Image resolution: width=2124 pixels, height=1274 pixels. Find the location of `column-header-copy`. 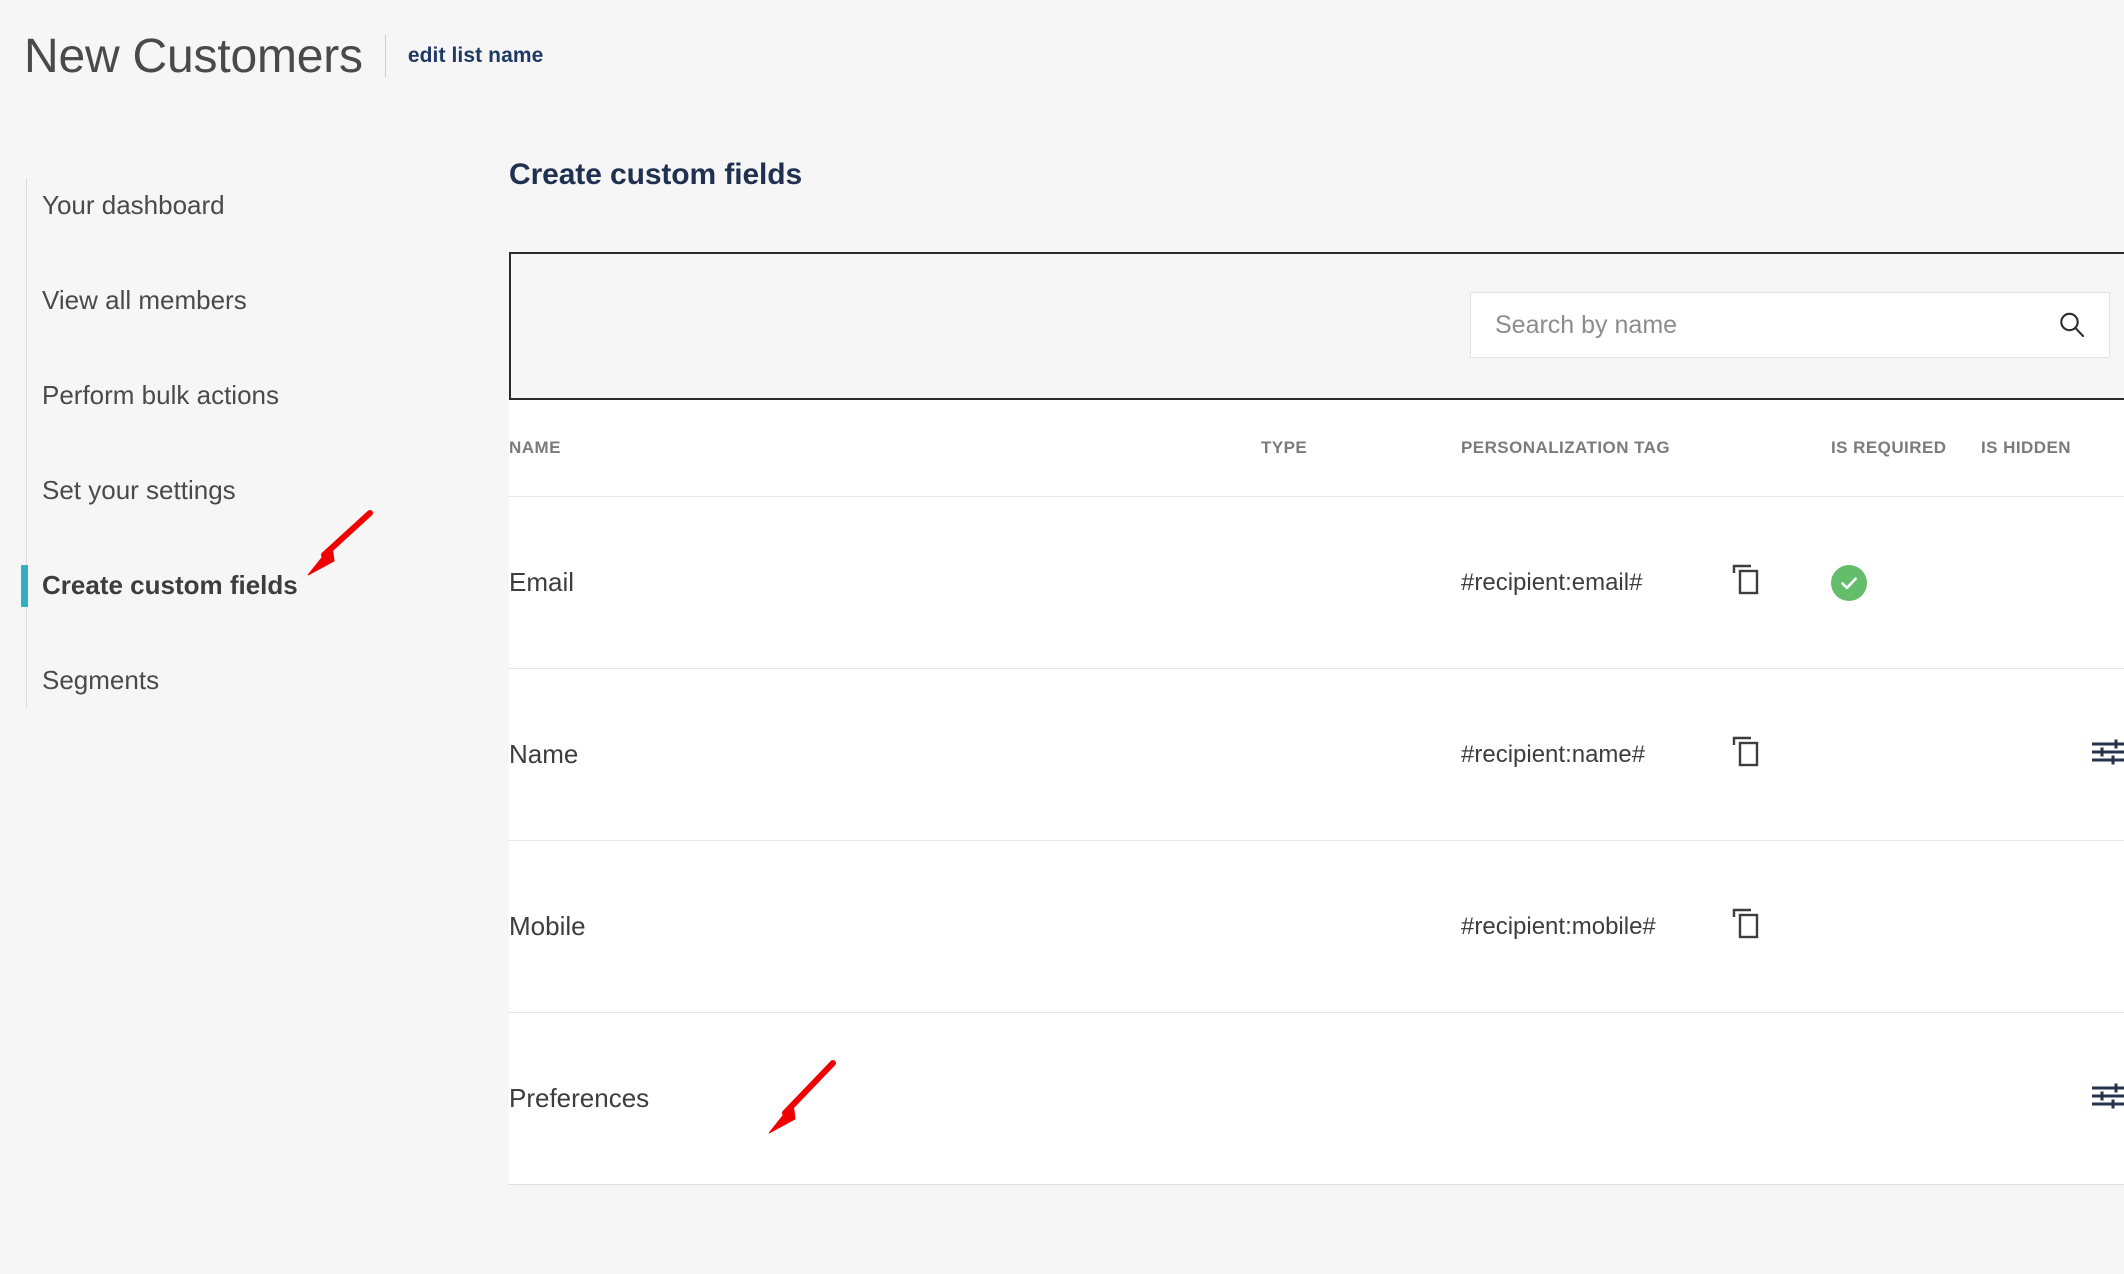

column-header-copy is located at coordinates (1781, 448).